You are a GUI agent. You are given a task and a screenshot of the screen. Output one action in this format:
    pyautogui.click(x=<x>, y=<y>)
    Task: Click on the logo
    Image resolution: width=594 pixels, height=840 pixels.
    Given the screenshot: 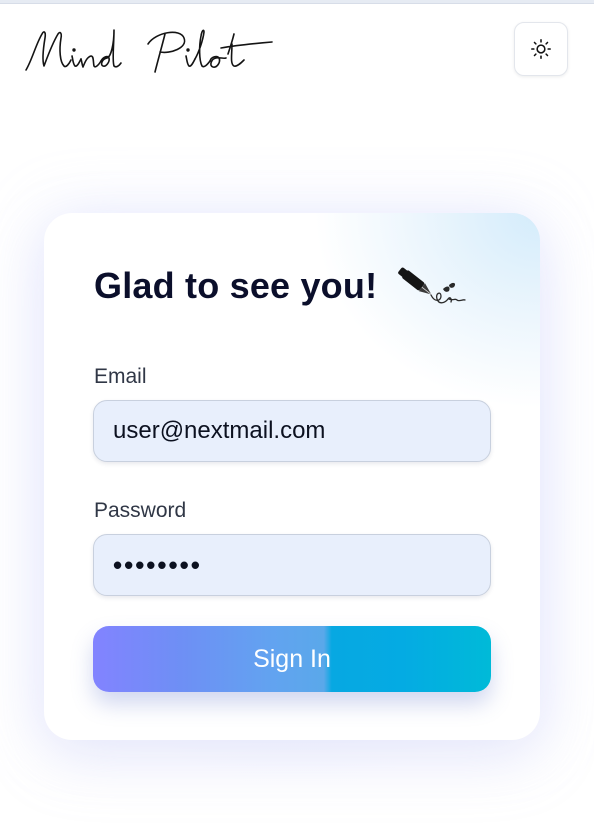 What is the action you would take?
    pyautogui.click(x=150, y=51)
    